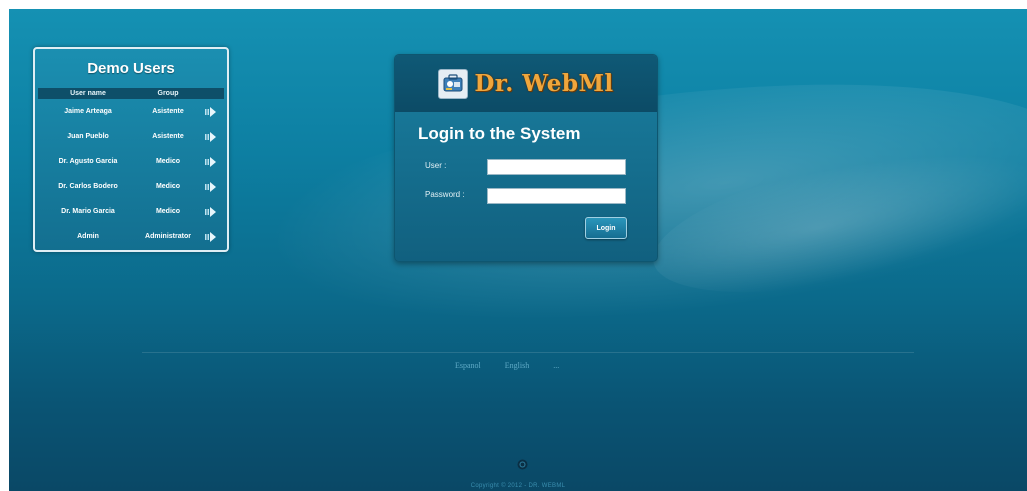 Image resolution: width=1027 pixels, height=491 pixels. I want to click on demo-user-name: Dr. Carlos Bodero, so click(88, 186).